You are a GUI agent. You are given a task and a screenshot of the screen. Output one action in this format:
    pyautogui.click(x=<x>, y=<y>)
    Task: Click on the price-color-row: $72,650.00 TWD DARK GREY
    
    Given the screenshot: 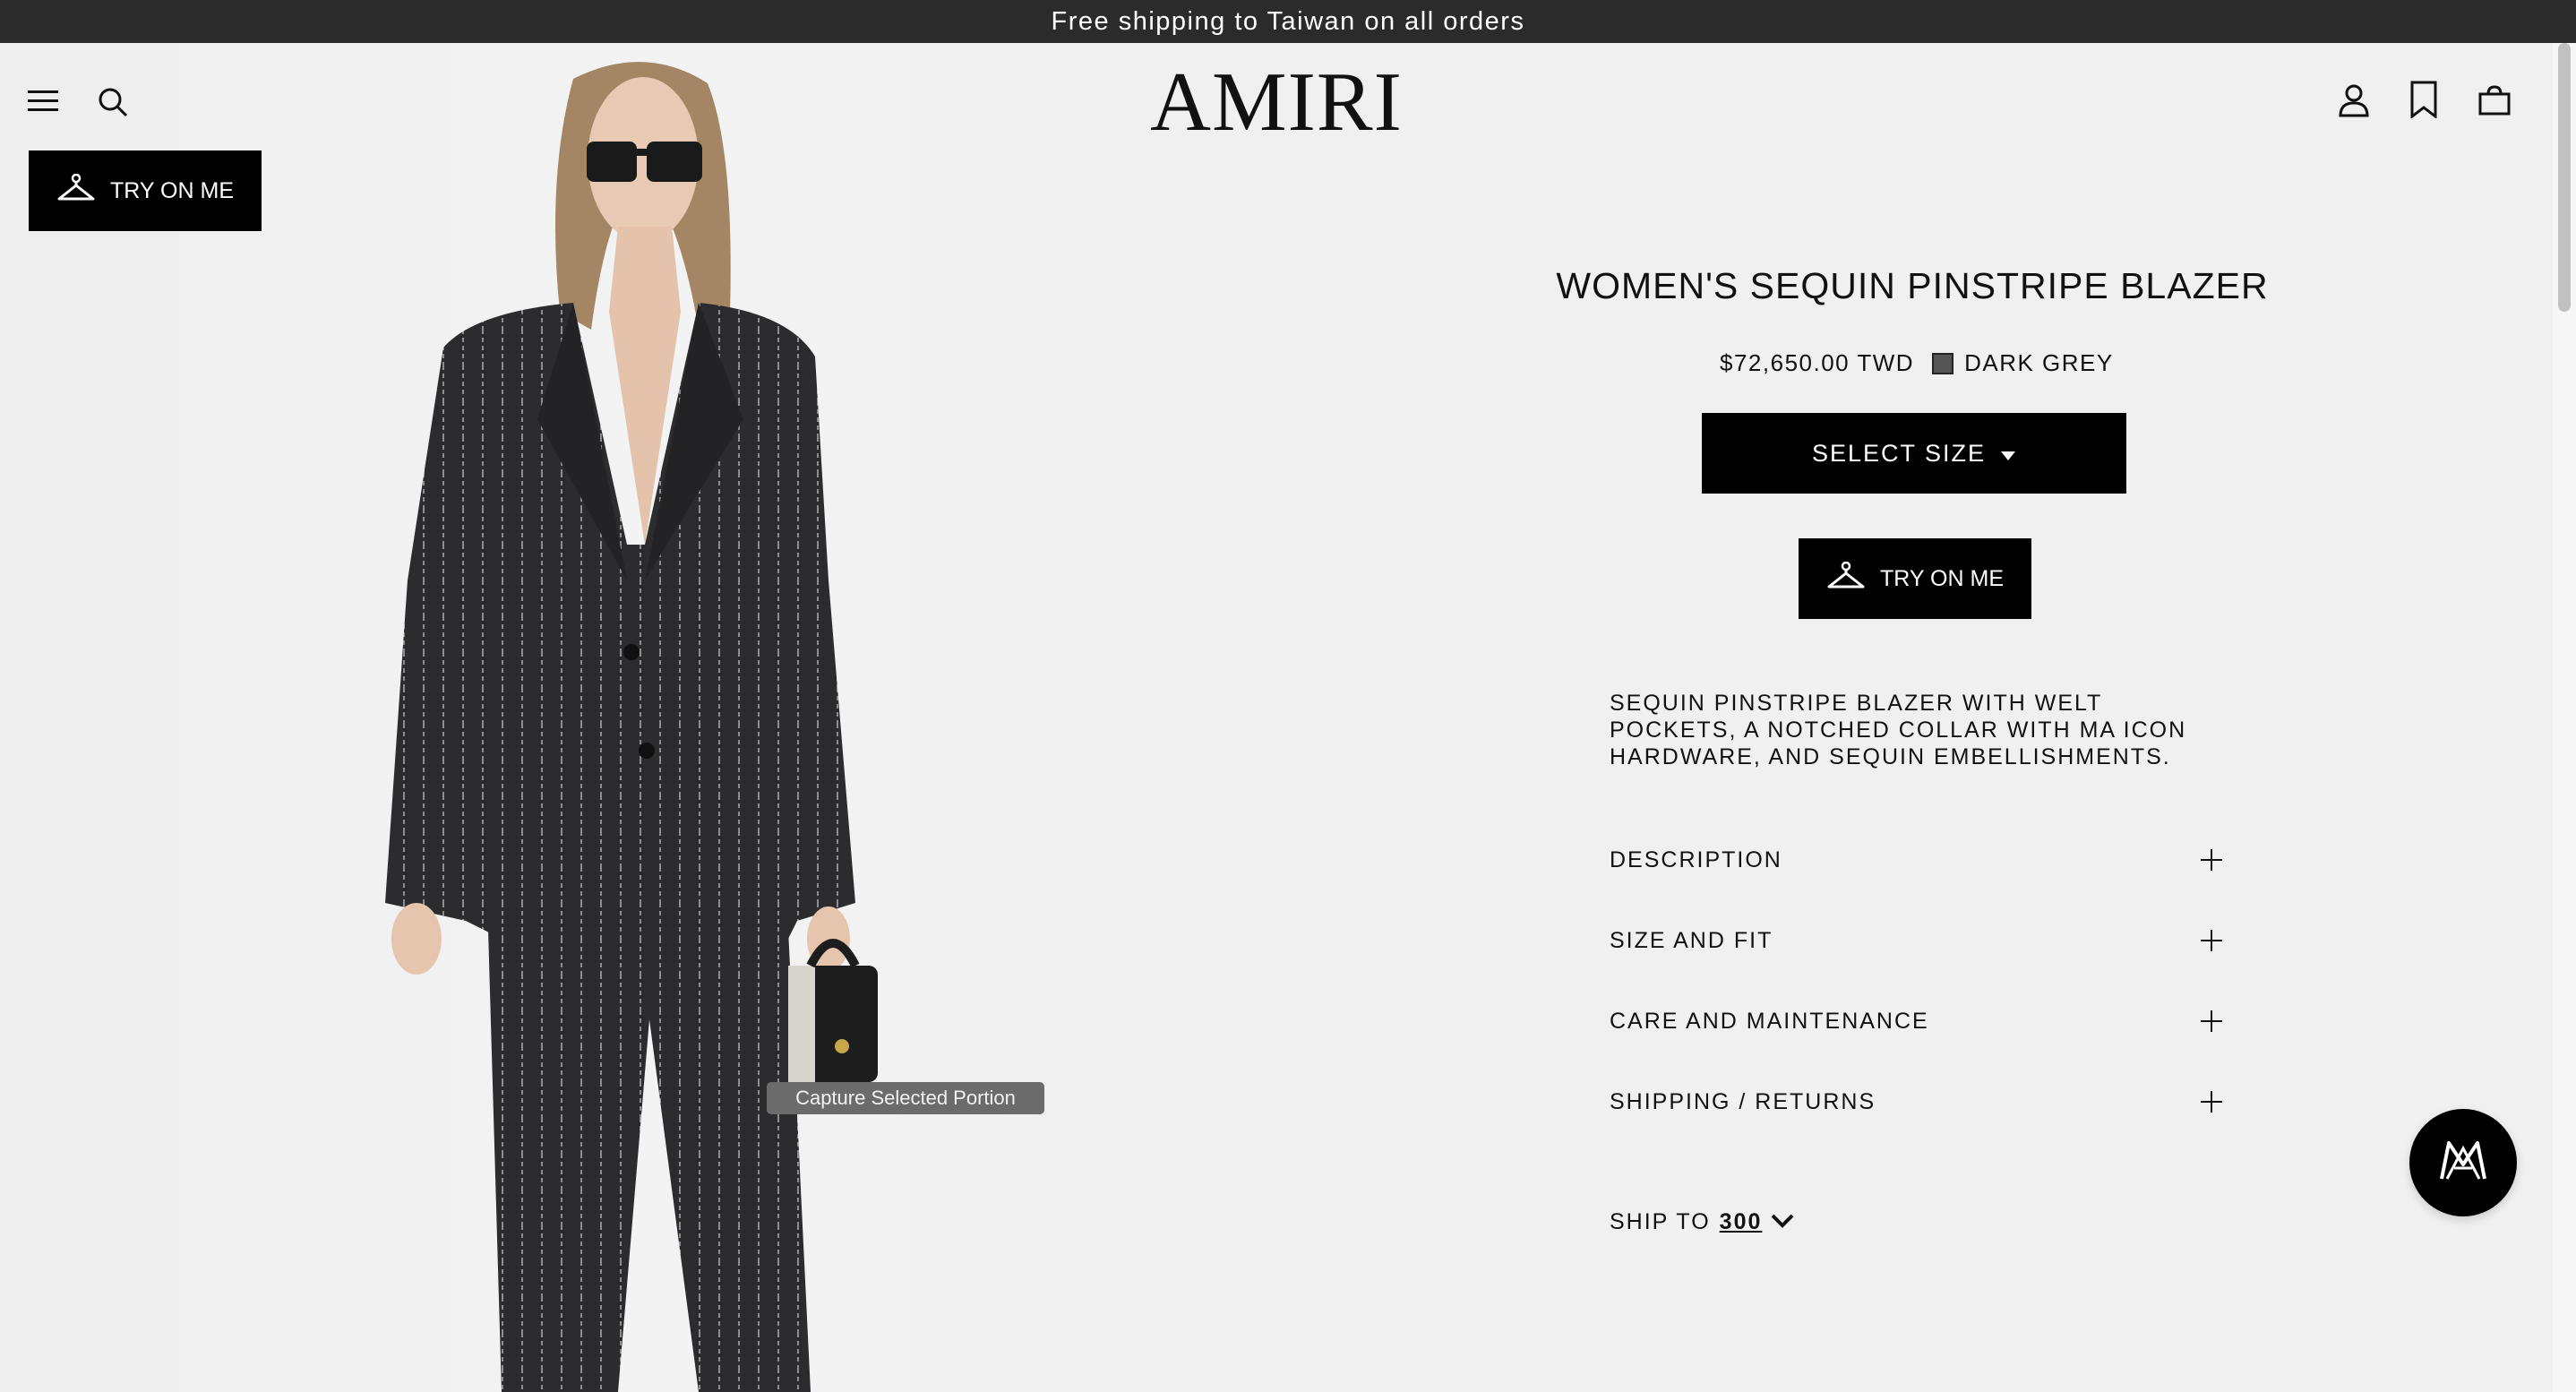 What is the action you would take?
    pyautogui.click(x=1917, y=363)
    